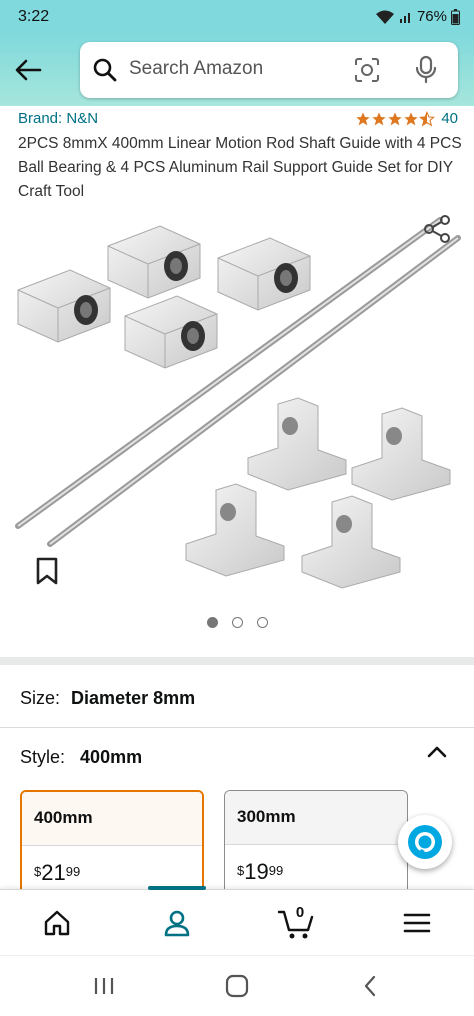 Image resolution: width=474 pixels, height=1016 pixels. What do you see at coordinates (431, 16) in the screenshot?
I see `battery-percent: 76%` at bounding box center [431, 16].